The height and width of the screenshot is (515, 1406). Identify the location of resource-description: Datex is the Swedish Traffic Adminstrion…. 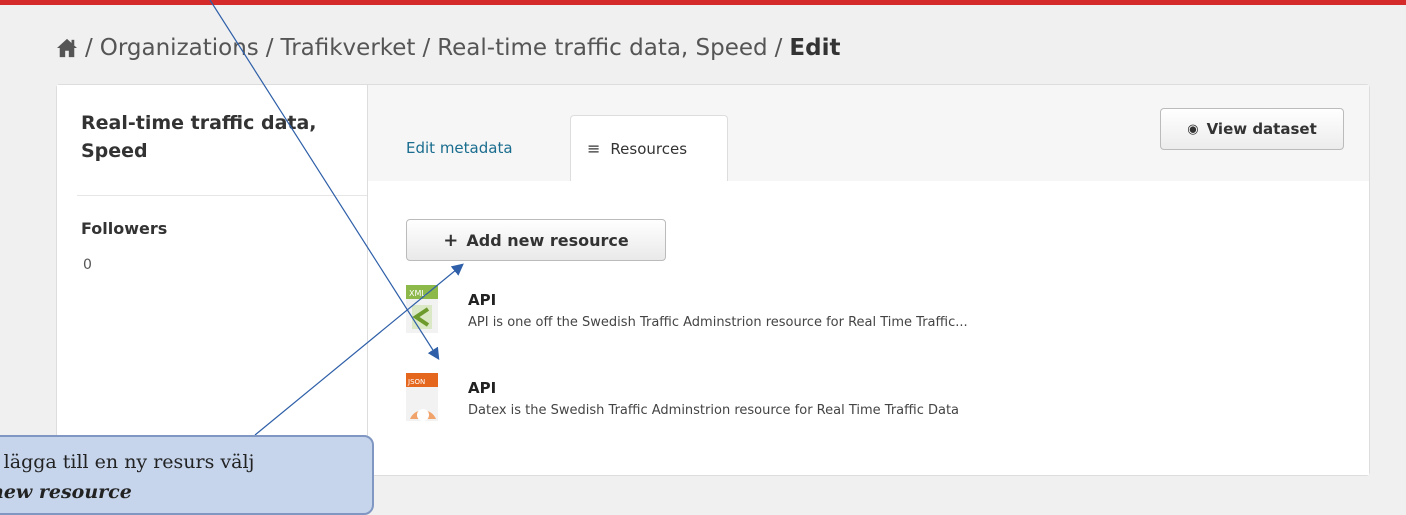
(714, 410).